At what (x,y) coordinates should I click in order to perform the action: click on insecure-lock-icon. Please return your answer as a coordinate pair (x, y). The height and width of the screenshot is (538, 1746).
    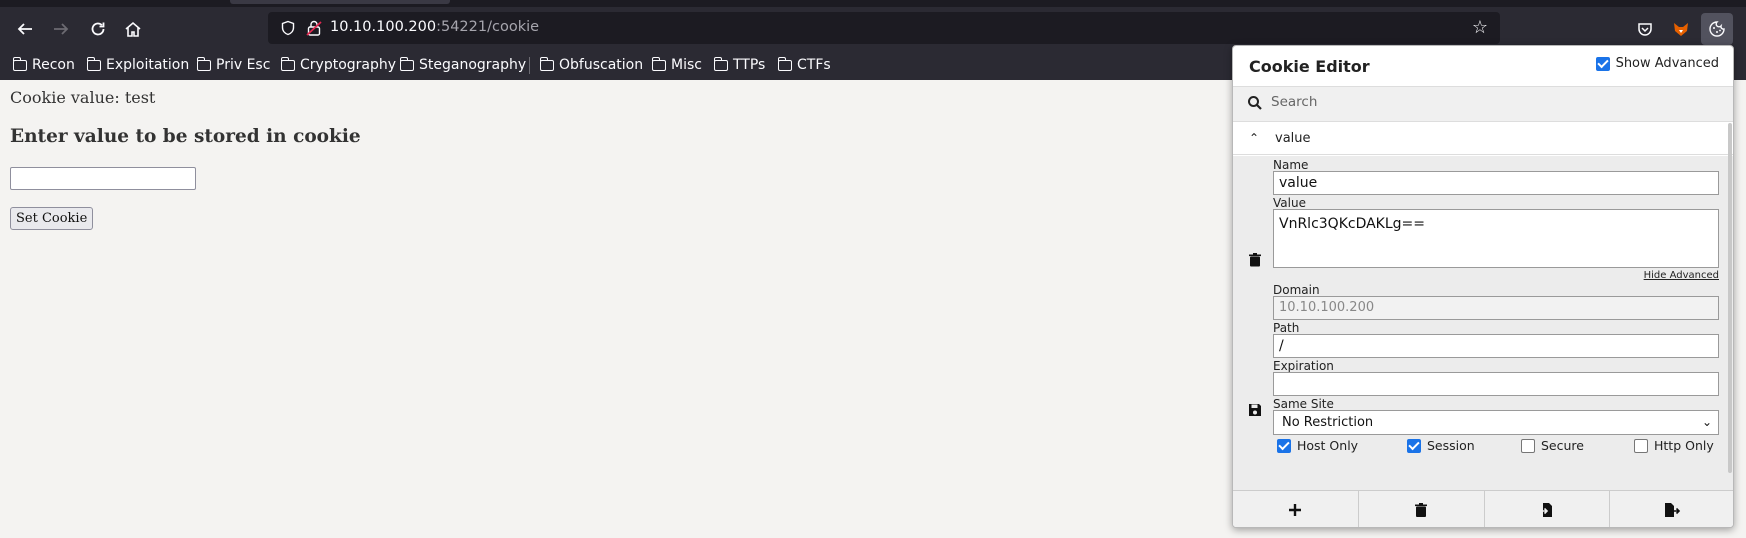
    Looking at the image, I should click on (314, 28).